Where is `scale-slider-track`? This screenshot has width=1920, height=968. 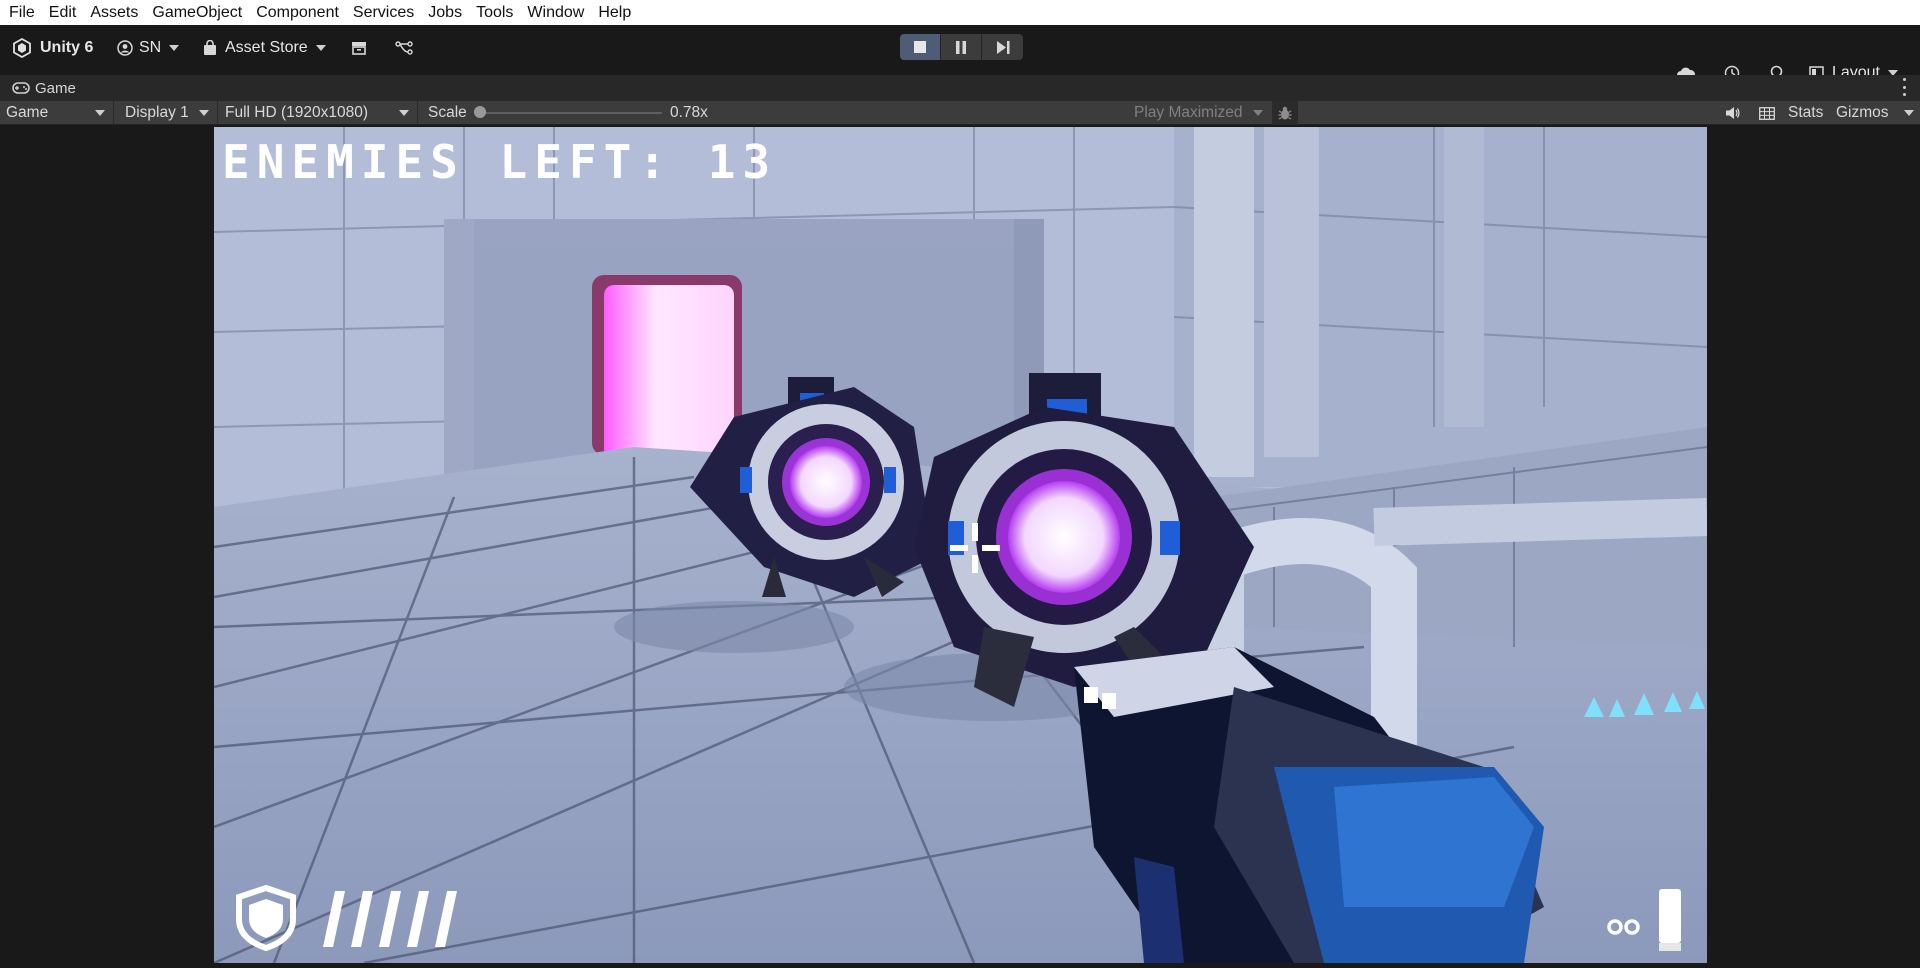 scale-slider-track is located at coordinates (573, 113).